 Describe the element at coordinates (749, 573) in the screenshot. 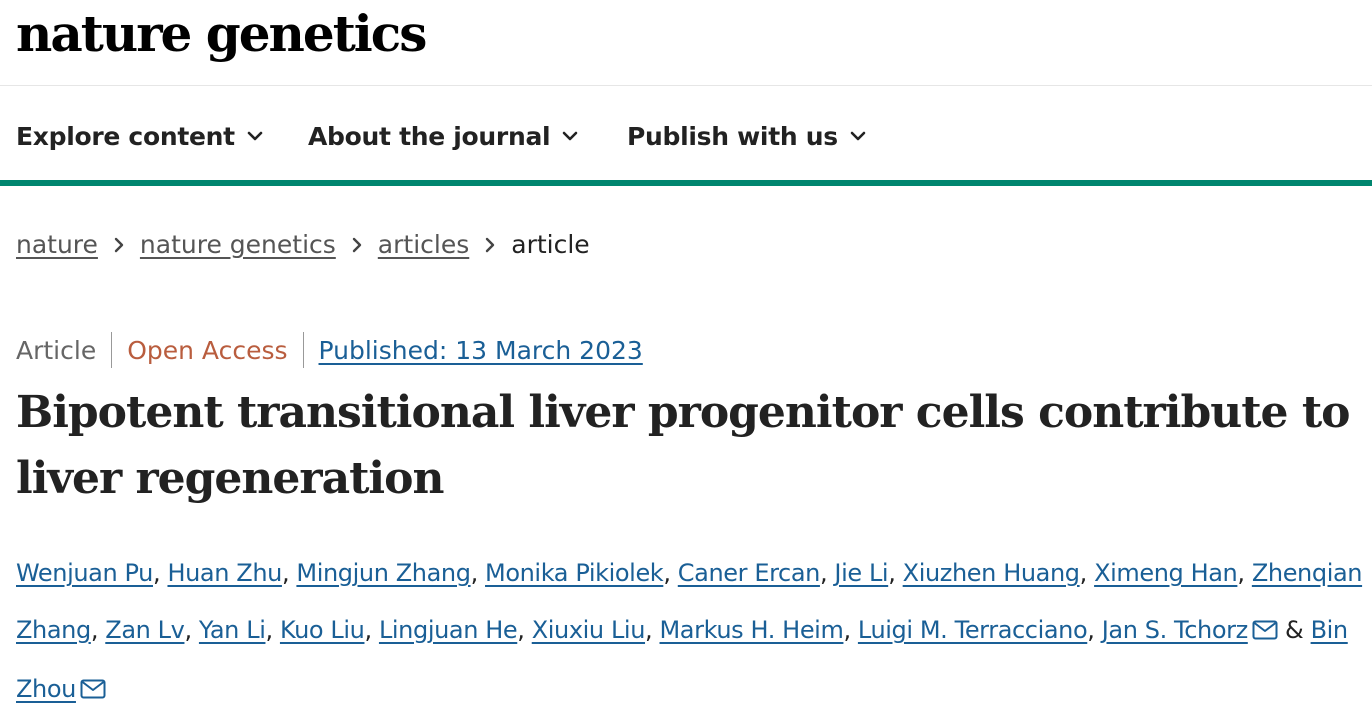

I see `author-link: Caner Ercan` at that location.